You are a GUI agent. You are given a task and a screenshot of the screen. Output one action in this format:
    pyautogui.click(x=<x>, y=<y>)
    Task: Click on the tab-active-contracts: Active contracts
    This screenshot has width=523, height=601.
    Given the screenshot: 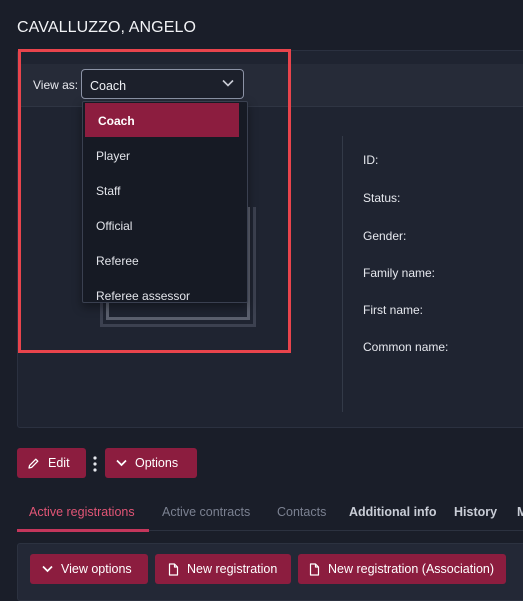 What is the action you would take?
    pyautogui.click(x=206, y=512)
    